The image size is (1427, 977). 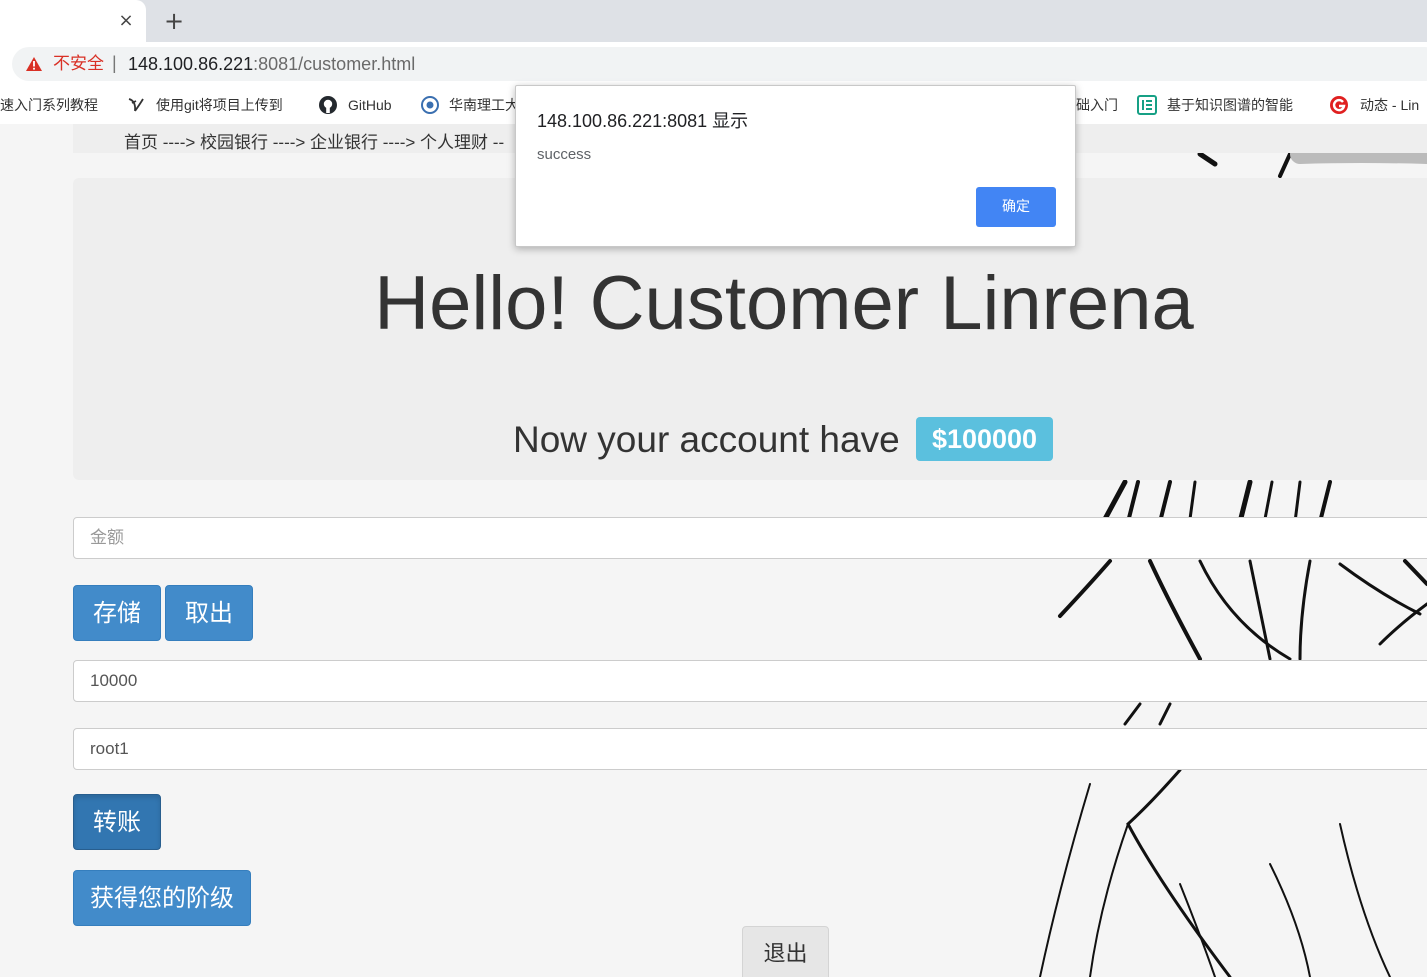 What do you see at coordinates (162, 898) in the screenshot?
I see `get-level-button: 获得您的阶级` at bounding box center [162, 898].